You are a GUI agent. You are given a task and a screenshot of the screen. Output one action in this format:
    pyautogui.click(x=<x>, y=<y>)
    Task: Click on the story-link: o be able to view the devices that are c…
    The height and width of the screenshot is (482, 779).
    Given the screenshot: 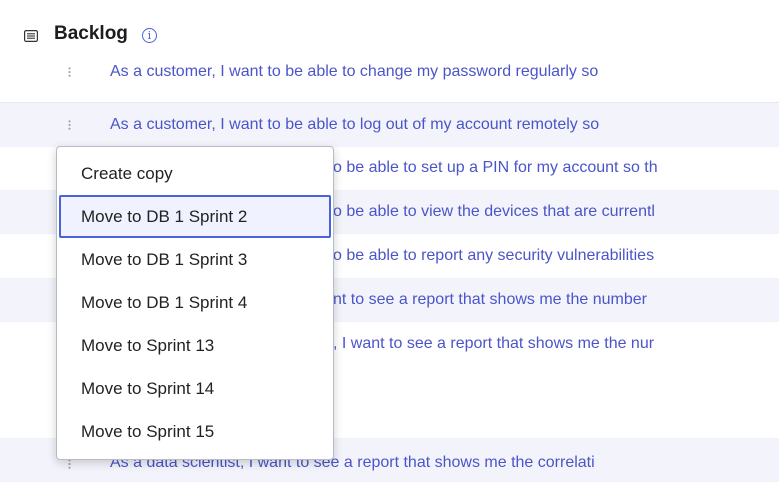 What is the action you would take?
    pyautogui.click(x=494, y=212)
    